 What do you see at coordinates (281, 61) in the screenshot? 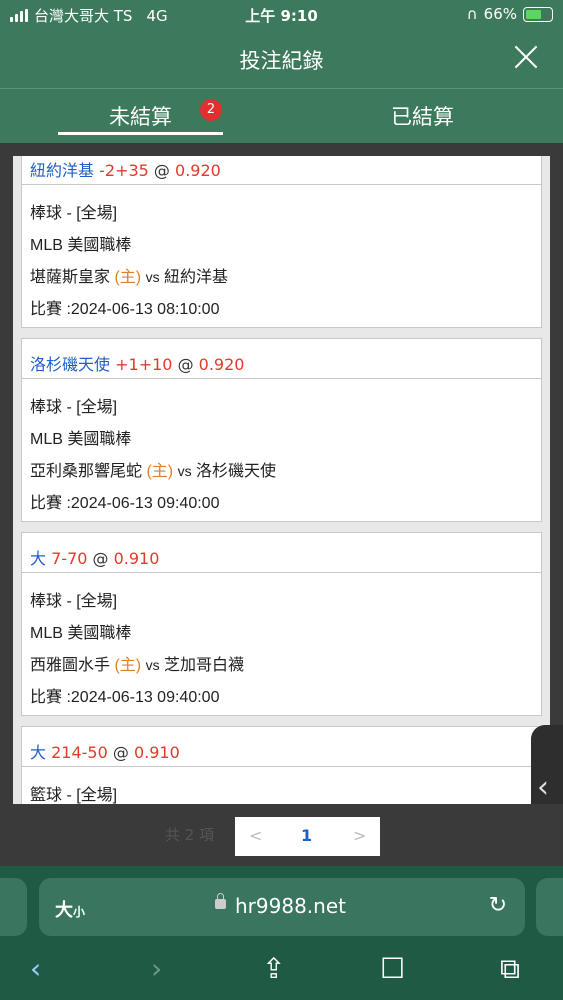
I see `page-title: 投注紀錄` at bounding box center [281, 61].